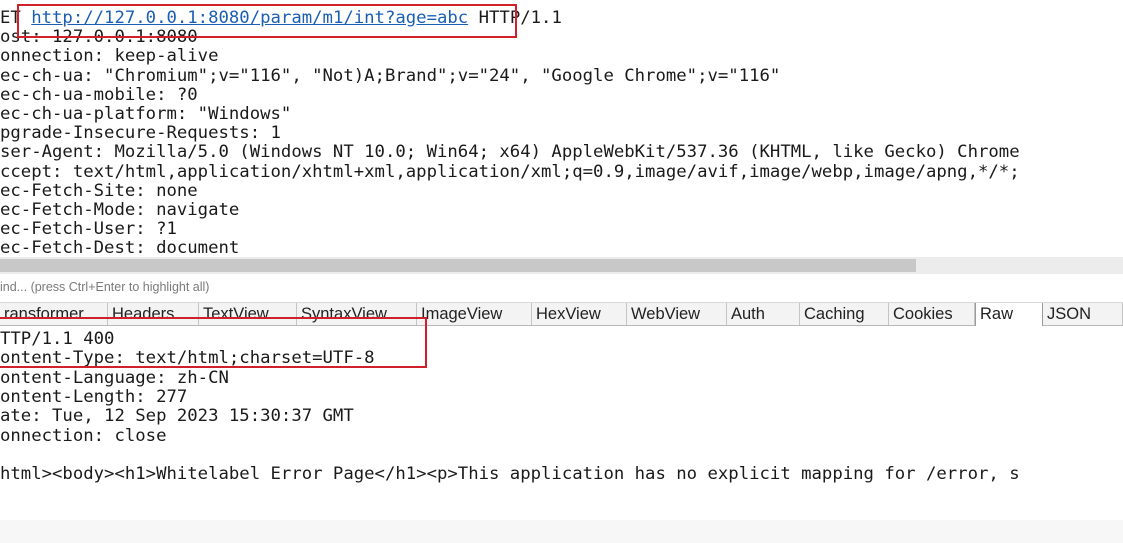  What do you see at coordinates (458, 265) in the screenshot?
I see `request-hscrollbar-thumb` at bounding box center [458, 265].